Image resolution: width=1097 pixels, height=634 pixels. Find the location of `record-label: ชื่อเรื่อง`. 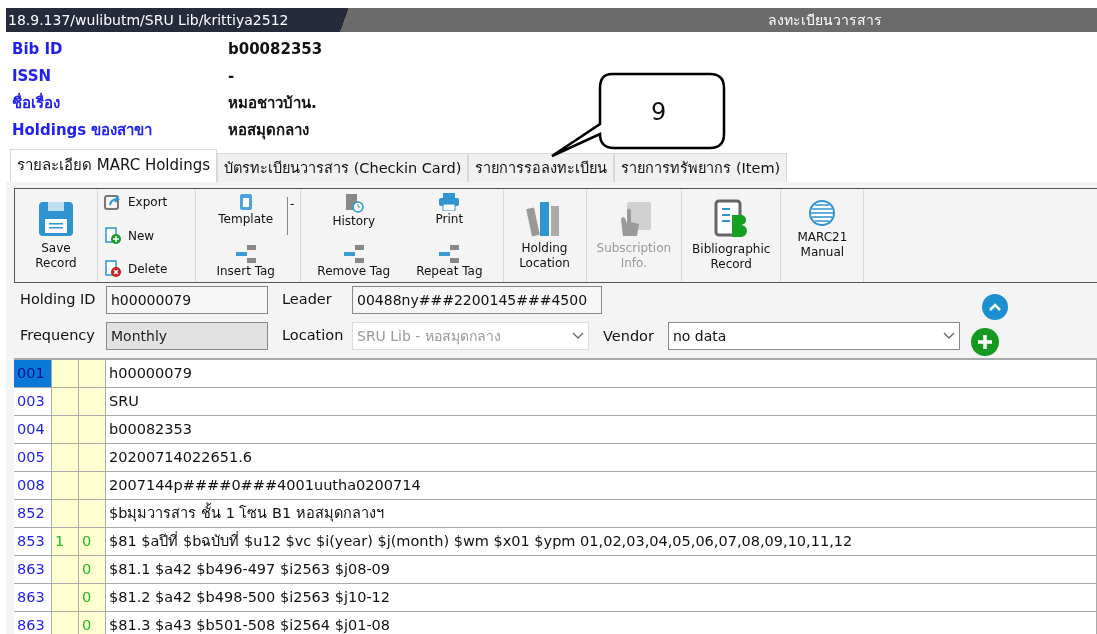

record-label: ชื่อเรื่อง is located at coordinates (36, 103).